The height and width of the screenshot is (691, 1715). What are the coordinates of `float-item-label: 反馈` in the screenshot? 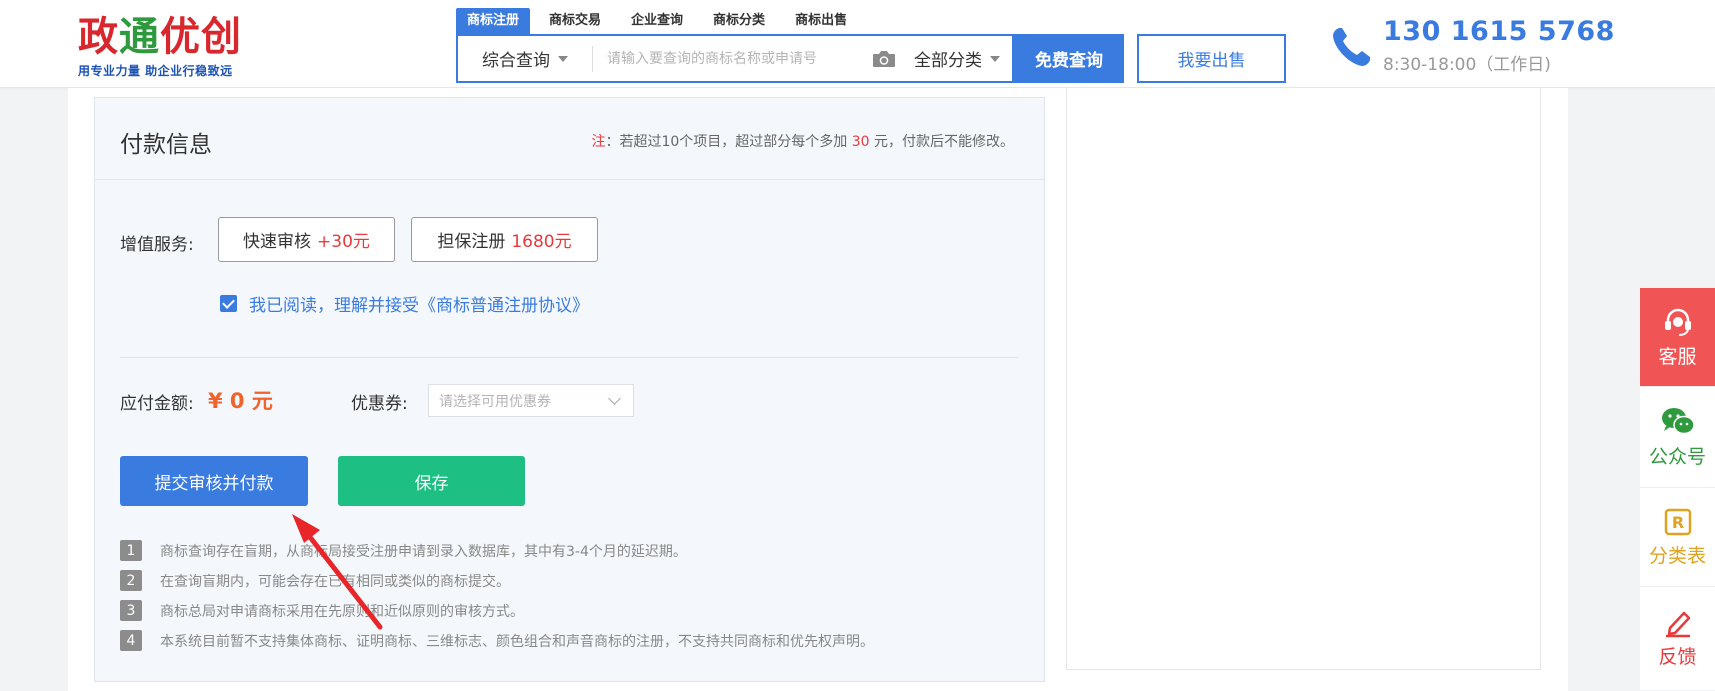 It's located at (1677, 657).